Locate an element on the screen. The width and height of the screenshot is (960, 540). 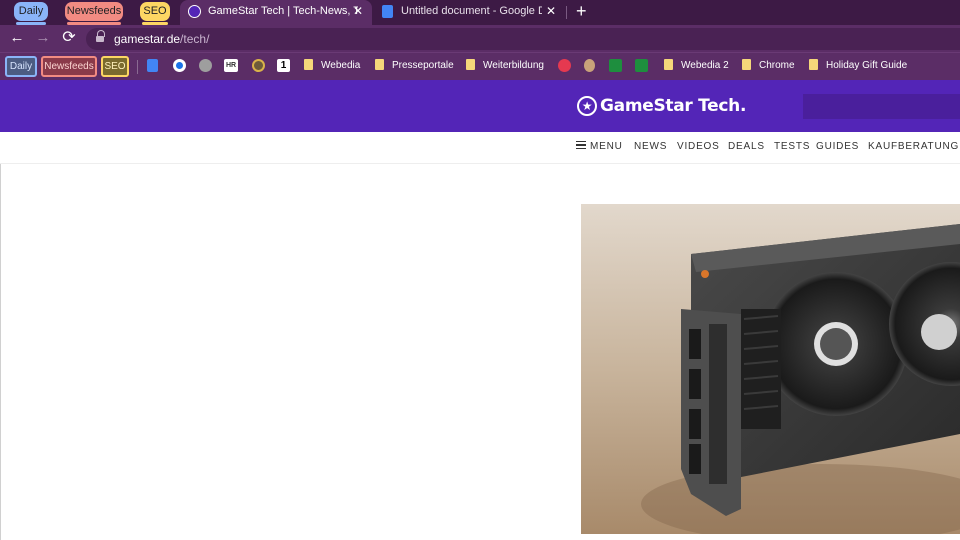
browser-toolbar: ← → ⟳ gamestar.de/tech/ is located at coordinates (480, 38).